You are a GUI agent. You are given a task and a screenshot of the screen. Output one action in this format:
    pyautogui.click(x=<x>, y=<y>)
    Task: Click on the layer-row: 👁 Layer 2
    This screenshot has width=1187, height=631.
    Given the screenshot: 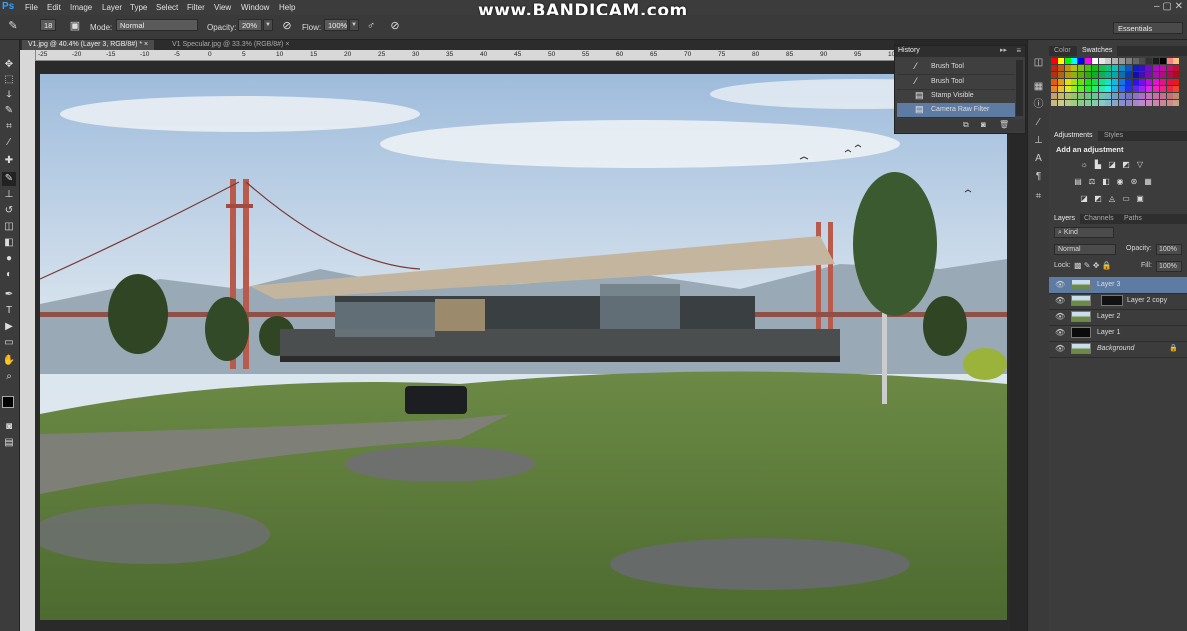 What is the action you would take?
    pyautogui.click(x=1118, y=317)
    